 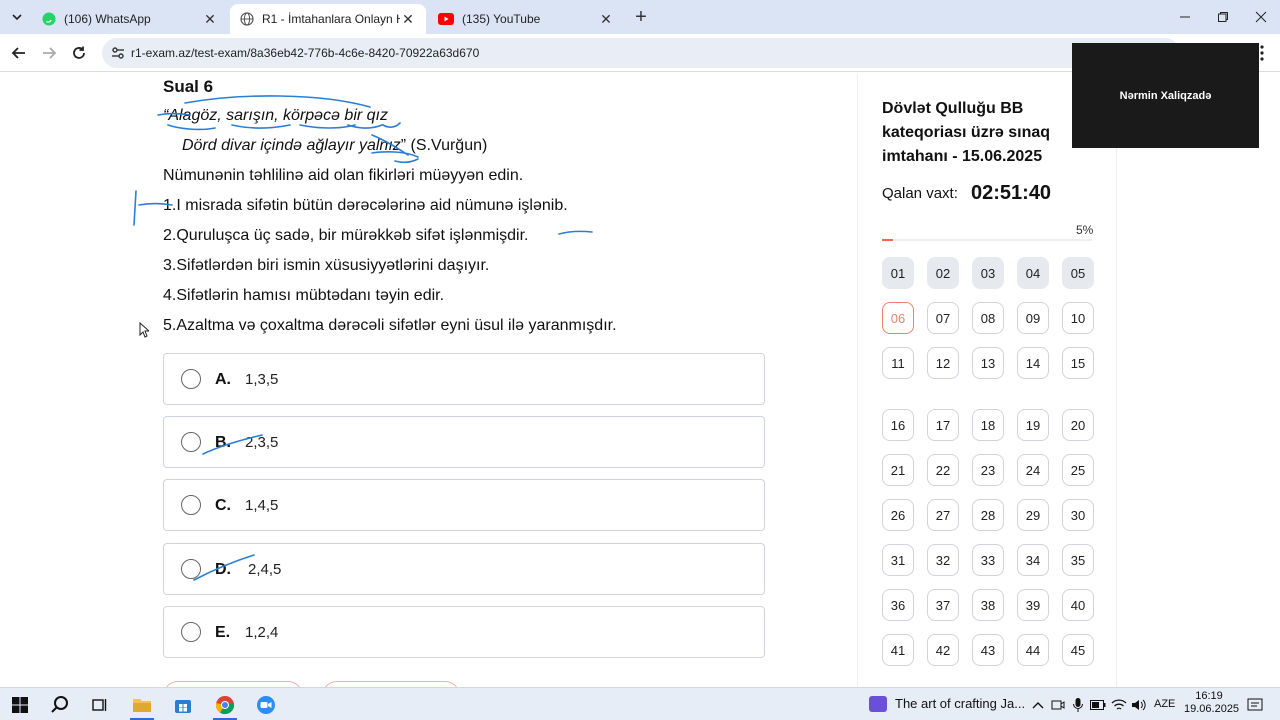 What do you see at coordinates (898, 425) in the screenshot?
I see `question-number-button: 16` at bounding box center [898, 425].